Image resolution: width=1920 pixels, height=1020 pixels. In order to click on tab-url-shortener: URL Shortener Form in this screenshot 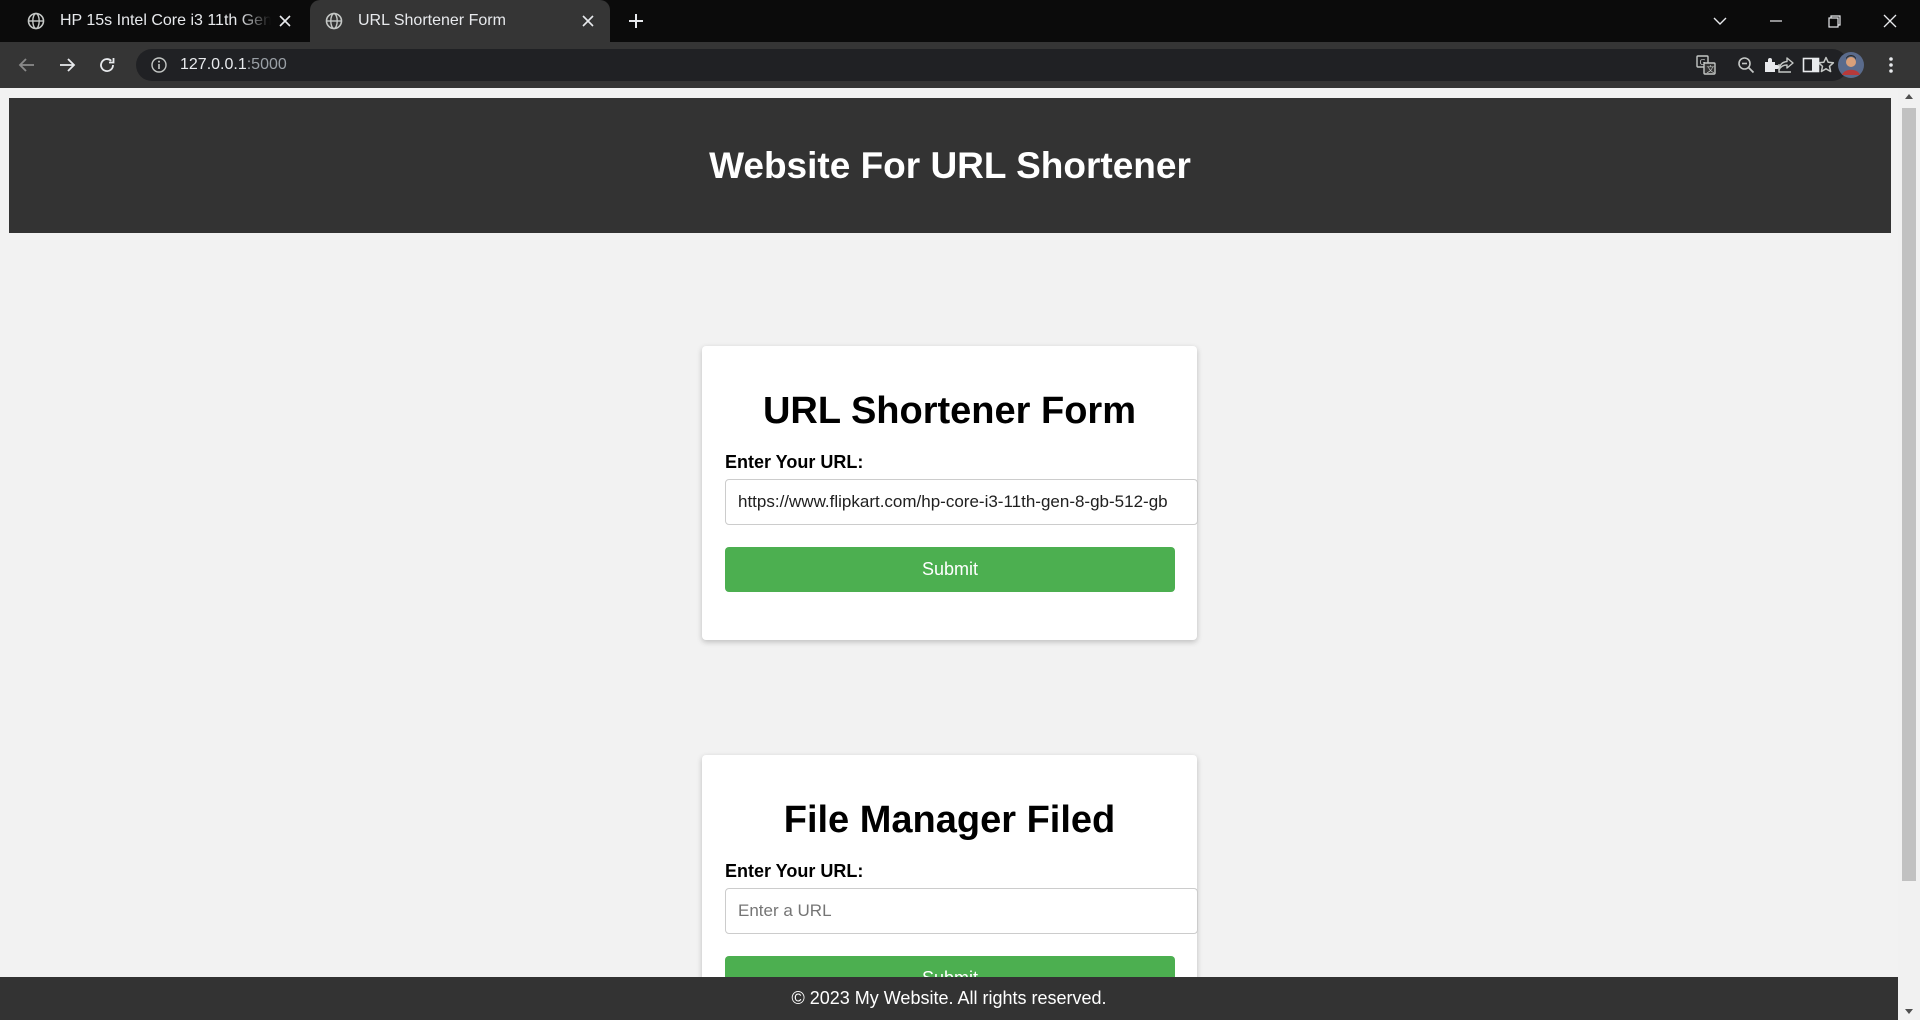, I will do `click(460, 21)`.